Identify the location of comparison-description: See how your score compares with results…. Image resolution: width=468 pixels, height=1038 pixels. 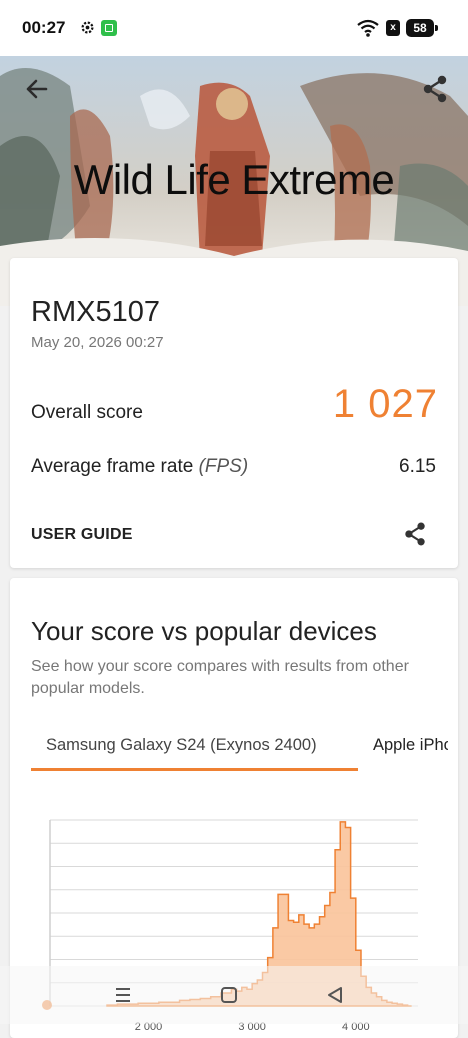
(220, 677).